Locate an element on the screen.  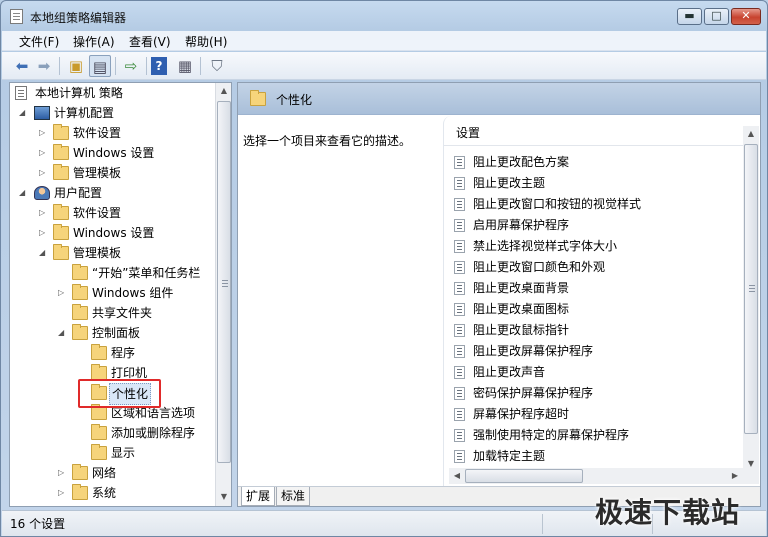
minimize-button: ▬ is located at coordinates (689, 16).